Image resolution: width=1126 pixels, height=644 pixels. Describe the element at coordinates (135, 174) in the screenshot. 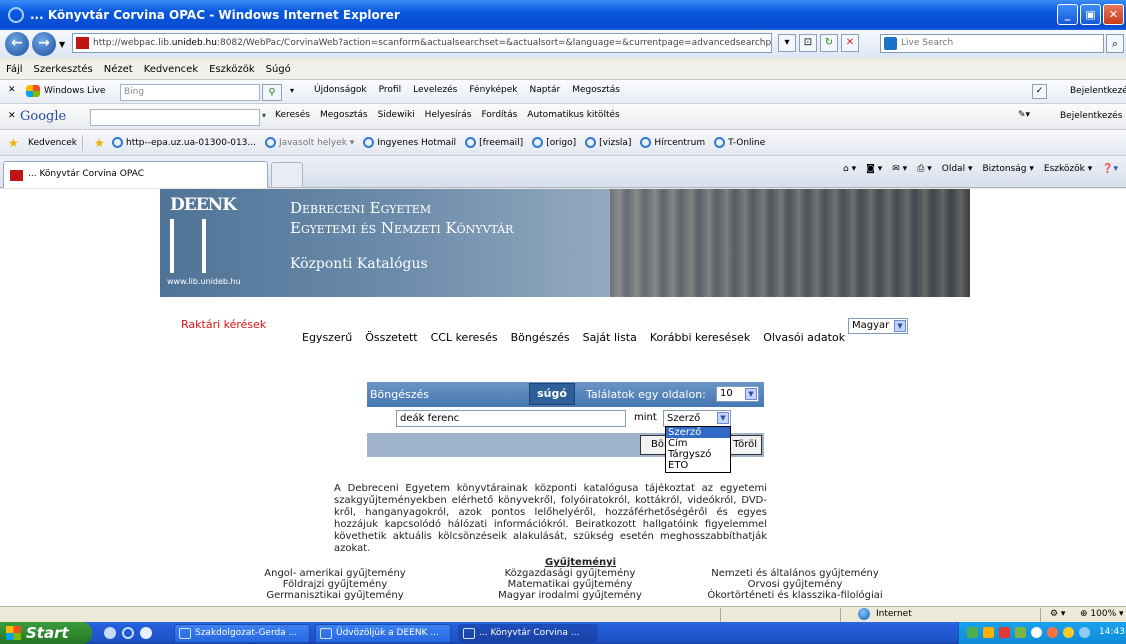

I see `tab-corvina-opac: ... Könyvtár Corvina OPAC` at that location.